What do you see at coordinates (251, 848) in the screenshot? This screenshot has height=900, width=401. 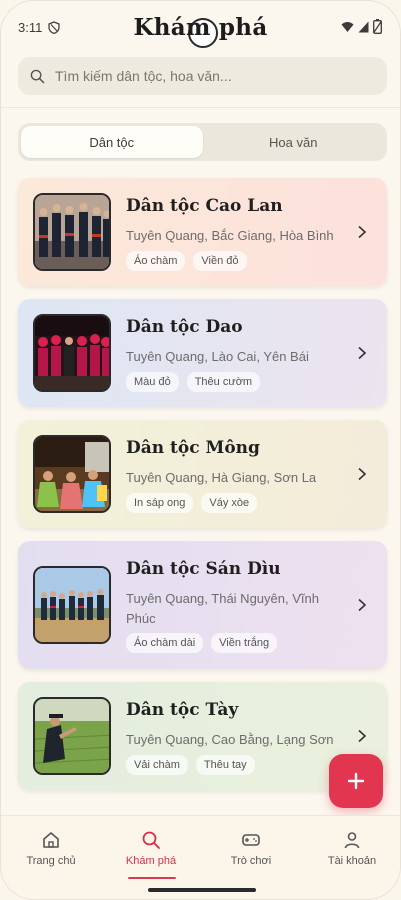 I see `nav-item-games: Trò chơi` at bounding box center [251, 848].